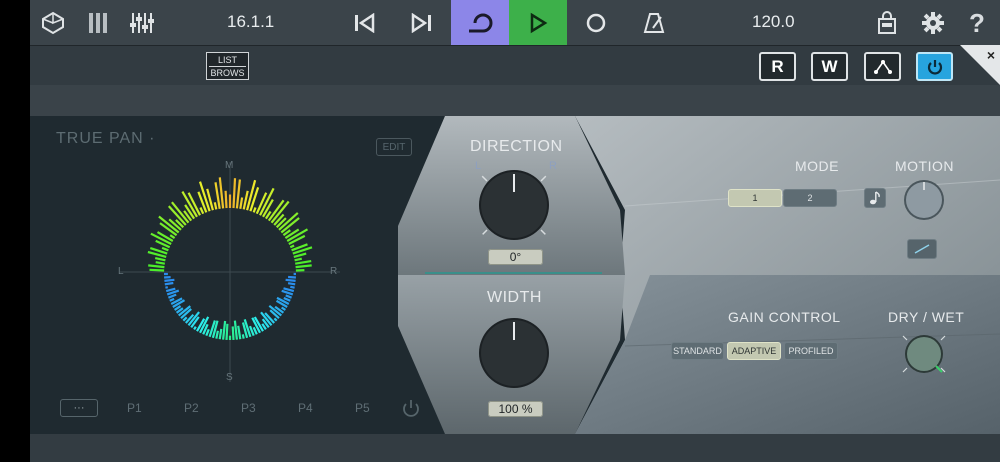 This screenshot has width=1000, height=462. I want to click on top-toolbar: 16.1.1 120.0 ?, so click(515, 22).